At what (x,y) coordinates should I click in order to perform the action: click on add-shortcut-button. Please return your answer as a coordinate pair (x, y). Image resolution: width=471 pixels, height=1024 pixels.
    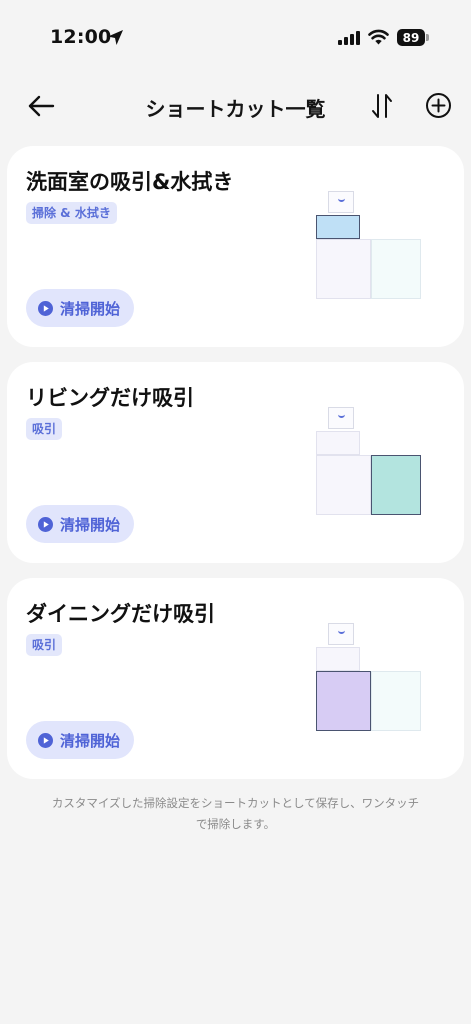
    Looking at the image, I should click on (438, 105).